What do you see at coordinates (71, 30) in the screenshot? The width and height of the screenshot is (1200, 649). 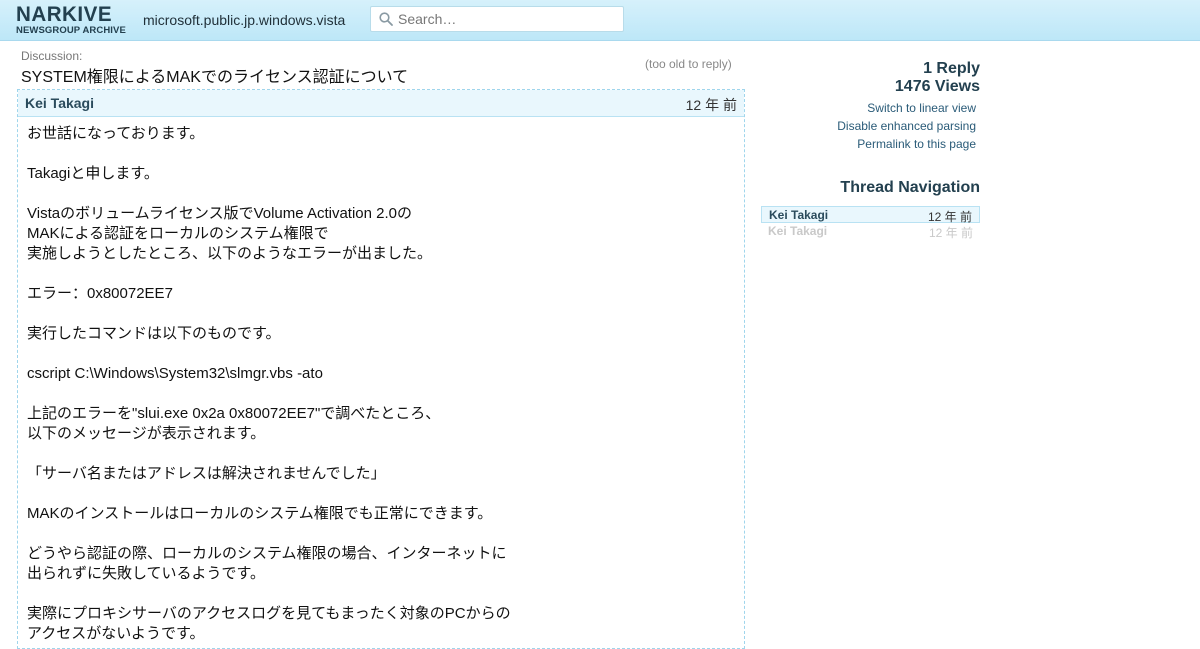 I see `logo-sub-text: NEWSGROUP ARCHIVE` at bounding box center [71, 30].